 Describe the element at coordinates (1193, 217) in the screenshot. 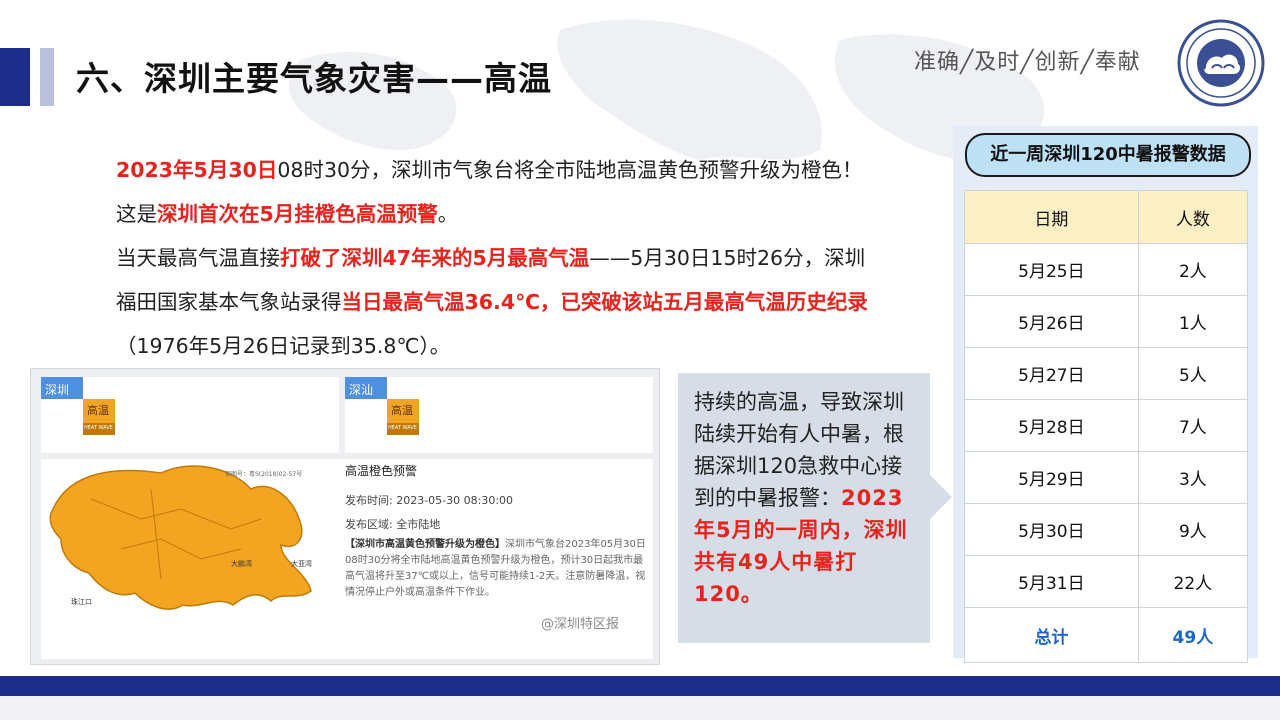

I see `header-count: 人数` at that location.